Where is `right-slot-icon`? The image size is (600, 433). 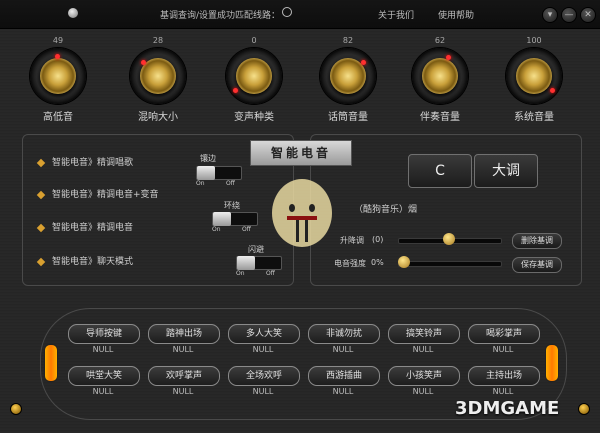
right-slot-icon is located at coordinates (552, 363).